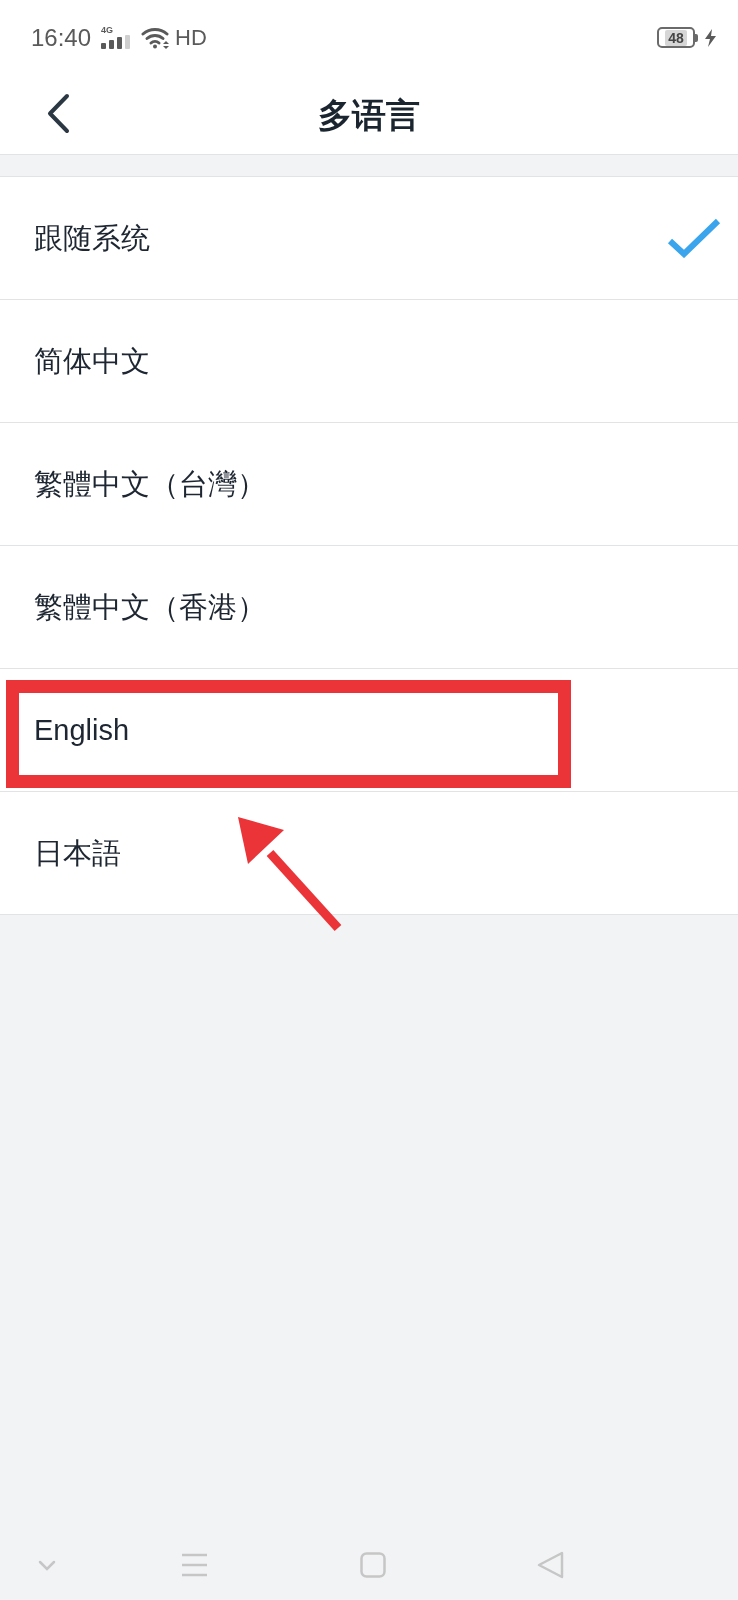 The height and width of the screenshot is (1600, 738). Describe the element at coordinates (61, 37) in the screenshot. I see `status-time: 16:40` at that location.